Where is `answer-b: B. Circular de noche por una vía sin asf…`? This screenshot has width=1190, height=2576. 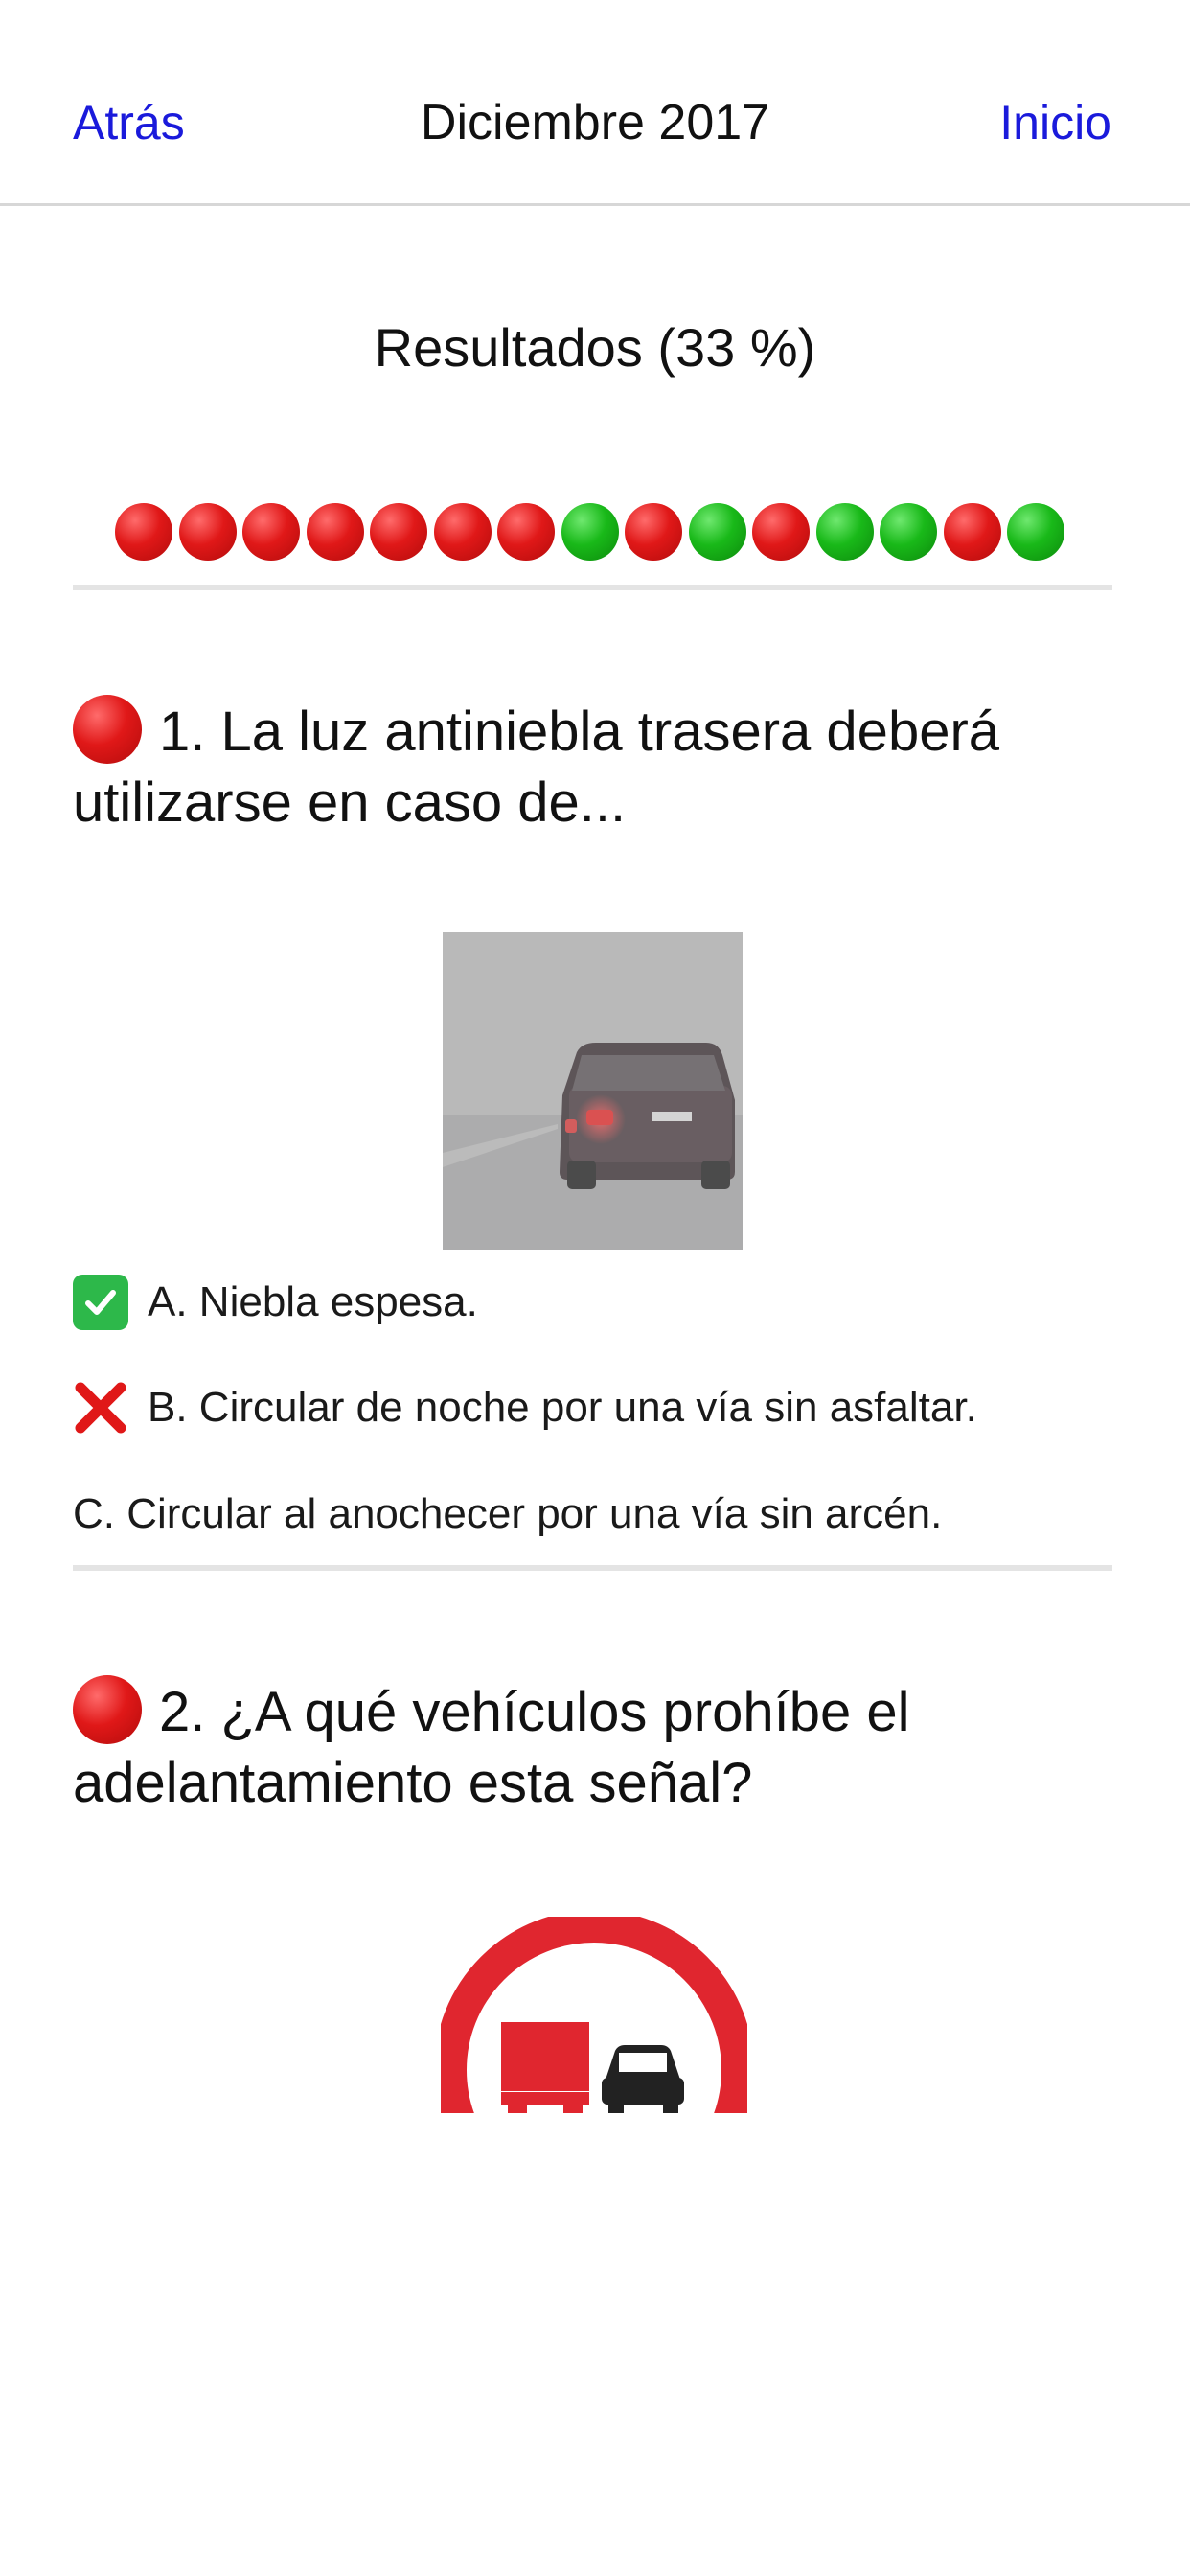
answer-b: B. Circular de noche por una vía sin asf… is located at coordinates (525, 1408).